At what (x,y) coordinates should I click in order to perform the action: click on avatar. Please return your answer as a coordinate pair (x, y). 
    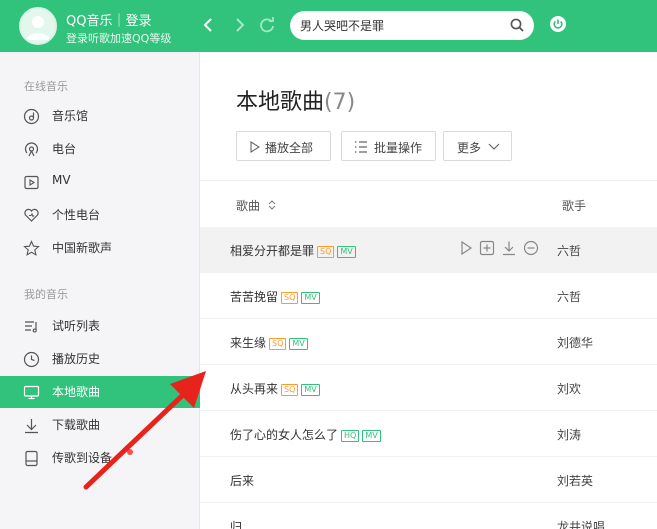
    Looking at the image, I should click on (38, 26).